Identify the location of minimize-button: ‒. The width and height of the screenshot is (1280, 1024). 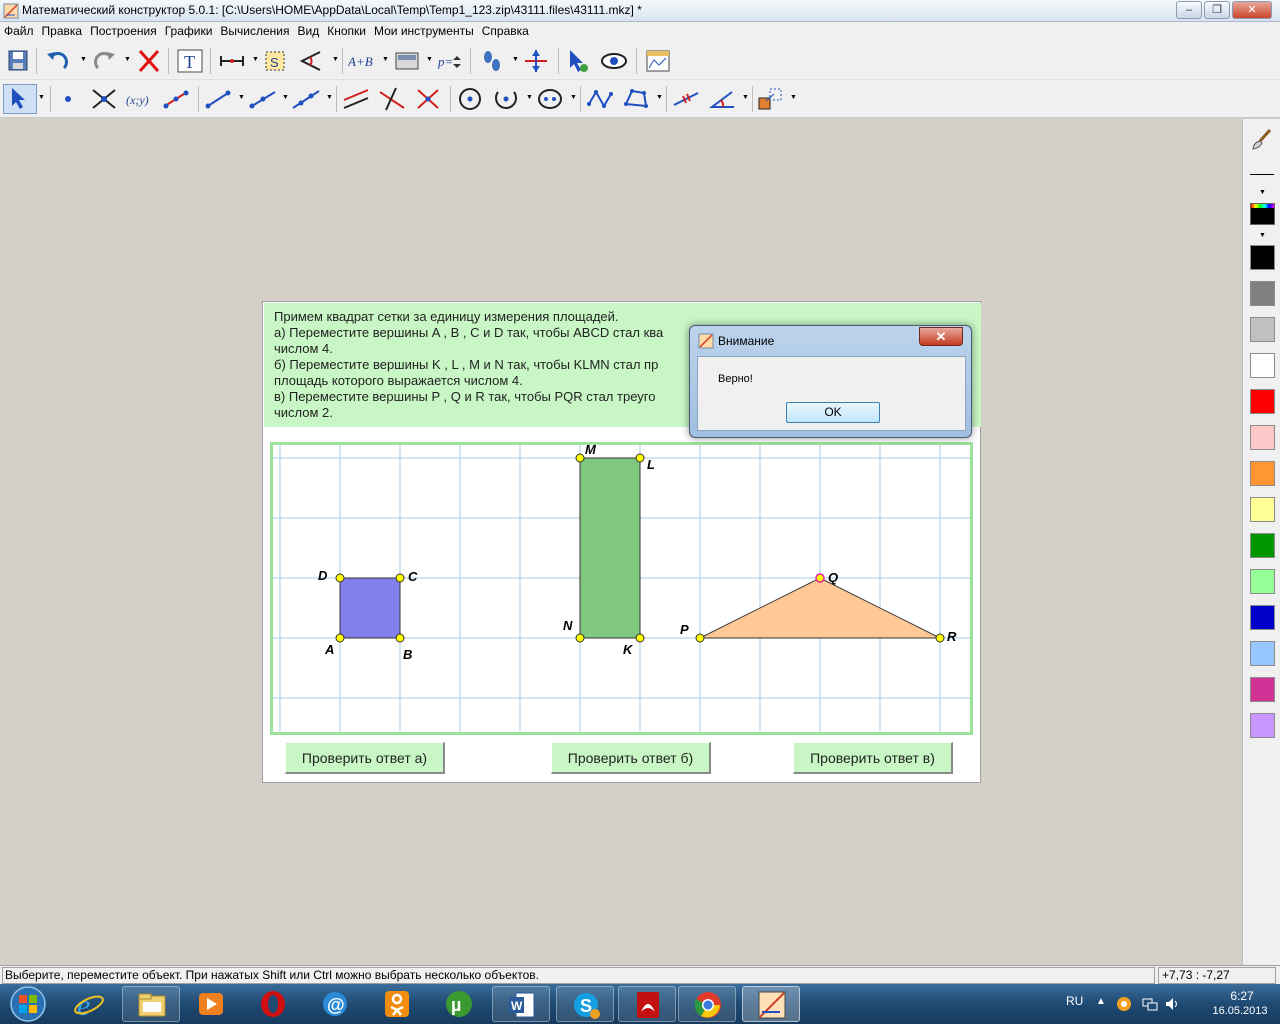
(1189, 10).